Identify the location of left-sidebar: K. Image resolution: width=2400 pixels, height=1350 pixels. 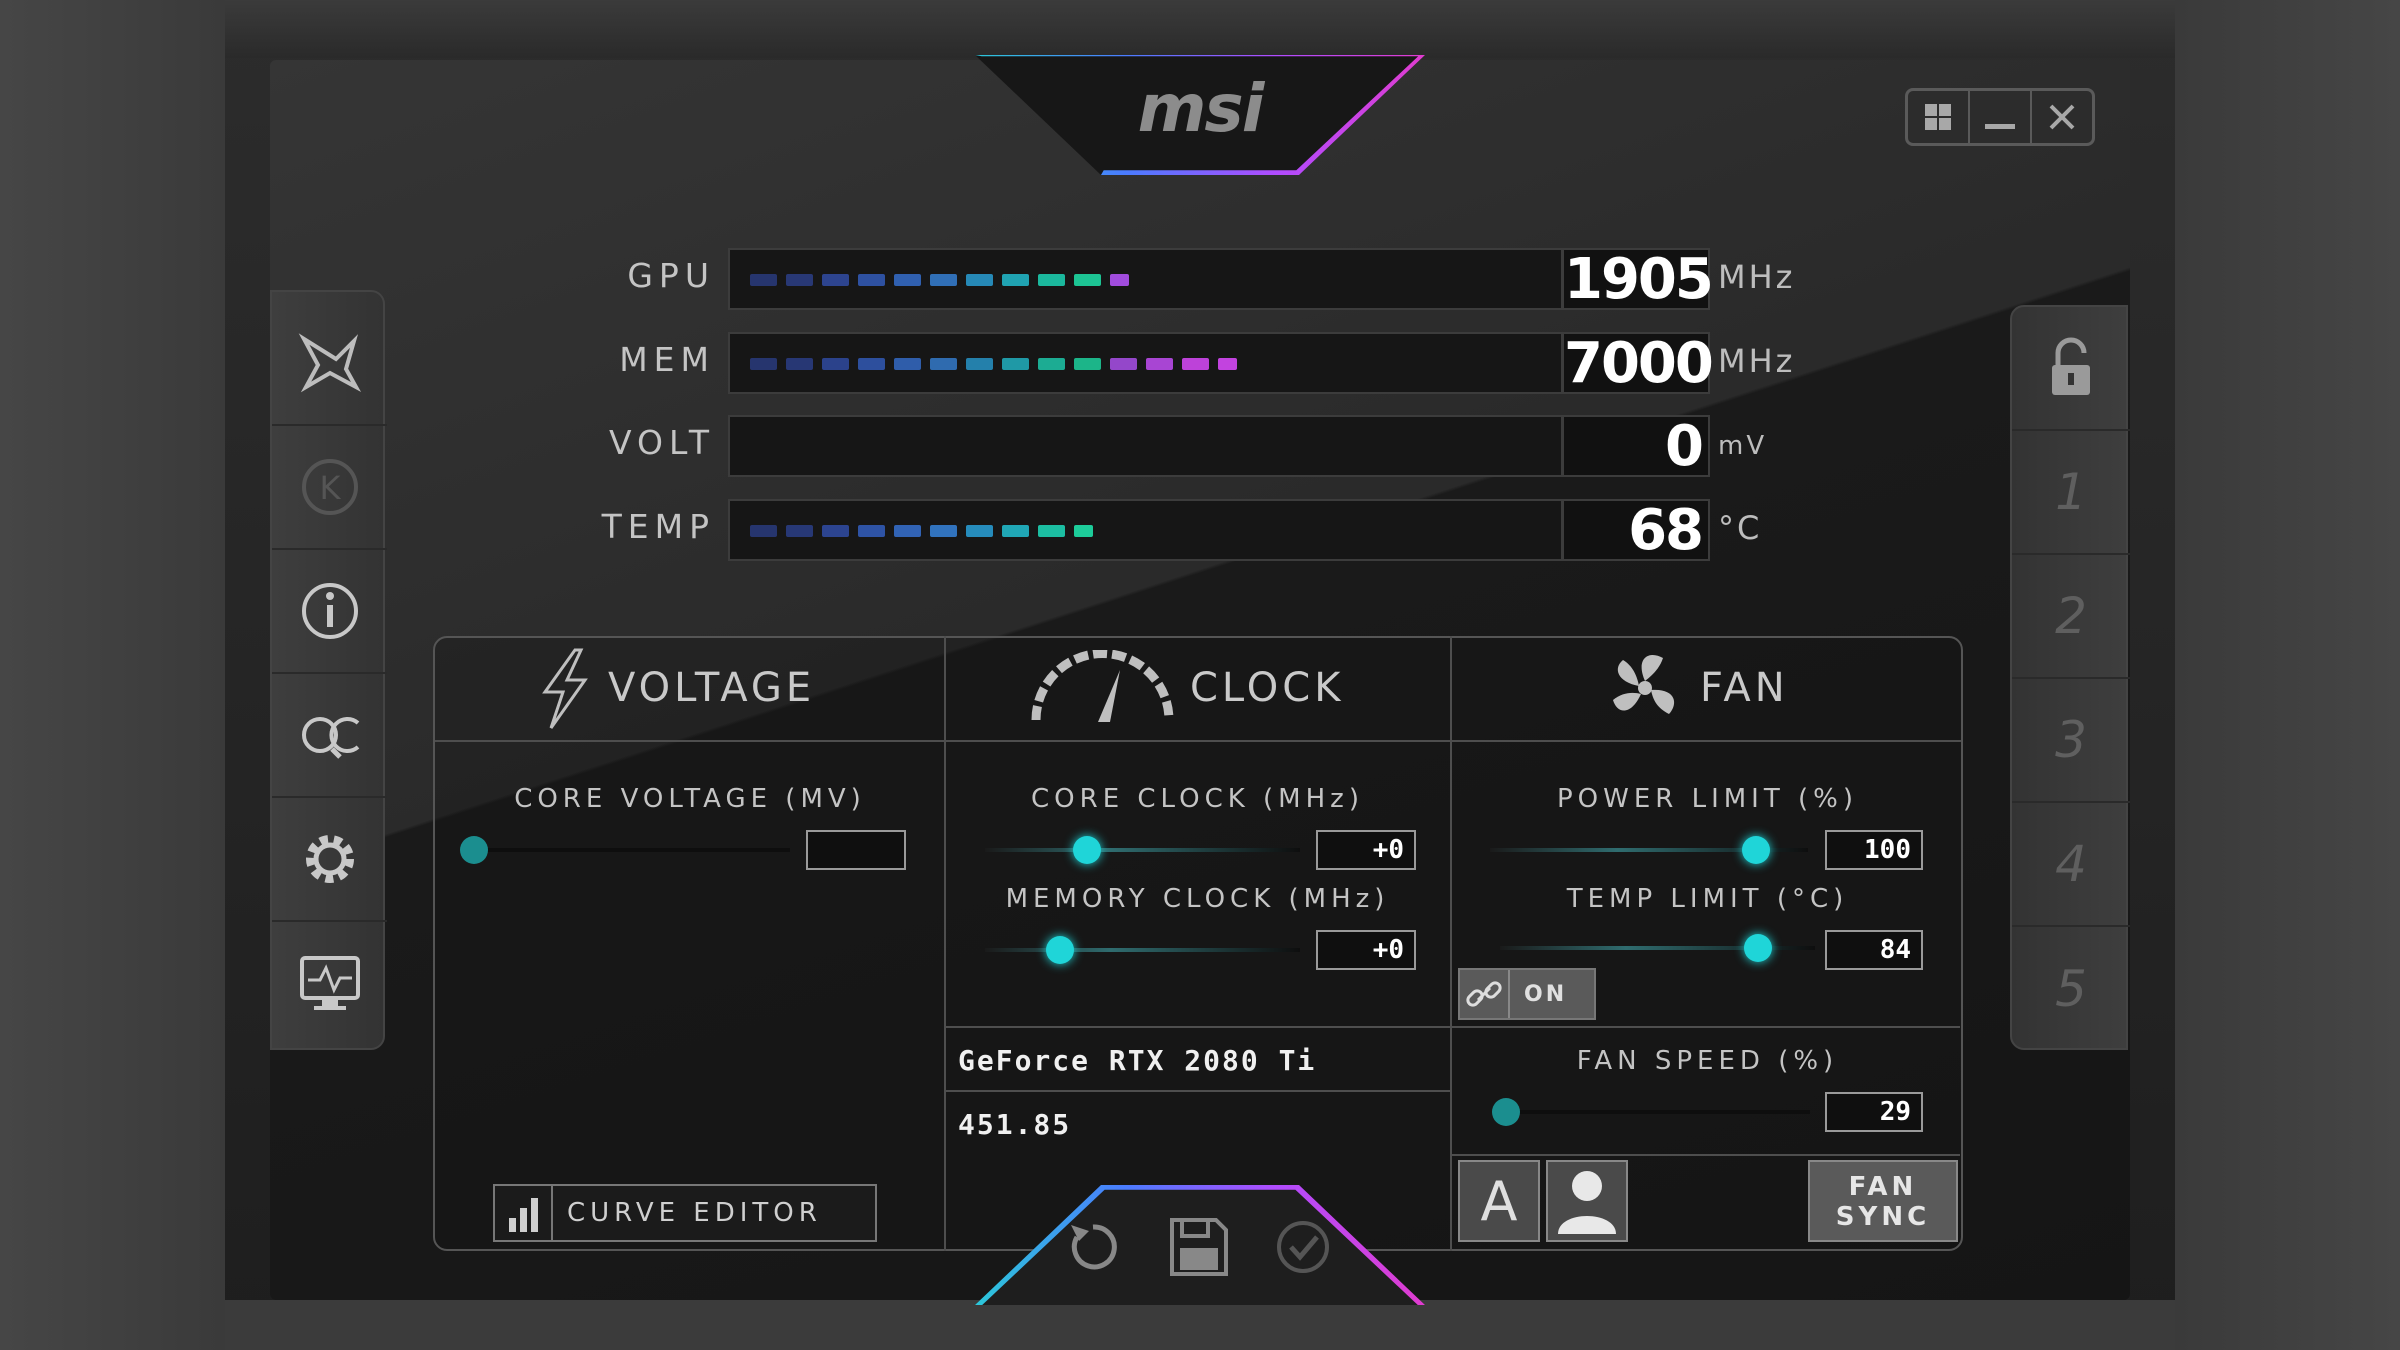
(328, 670).